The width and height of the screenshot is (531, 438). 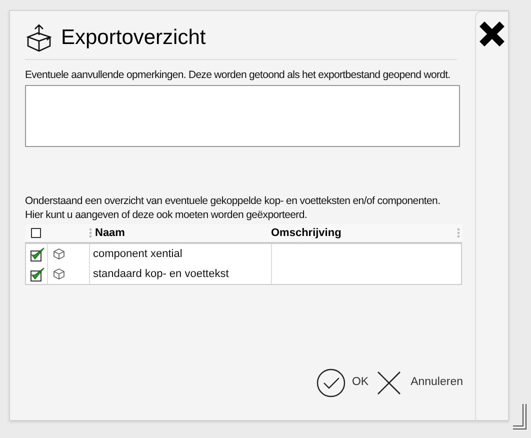 I want to click on description-text: Onderstaand een overzicht van eventuele gekoppelde kop- en voetteksten en/of componenten., so click(x=233, y=201).